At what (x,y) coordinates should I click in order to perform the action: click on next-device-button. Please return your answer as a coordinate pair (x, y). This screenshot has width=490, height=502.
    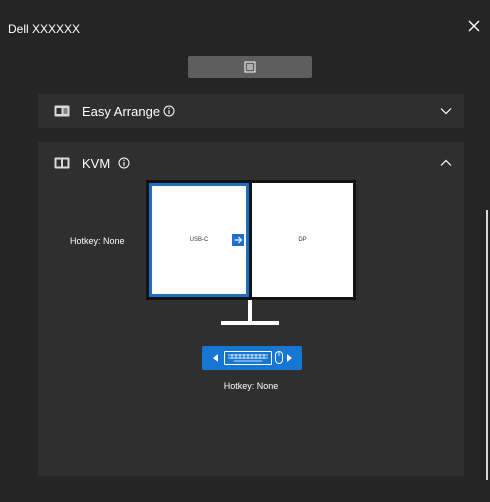
    Looking at the image, I should click on (289, 358).